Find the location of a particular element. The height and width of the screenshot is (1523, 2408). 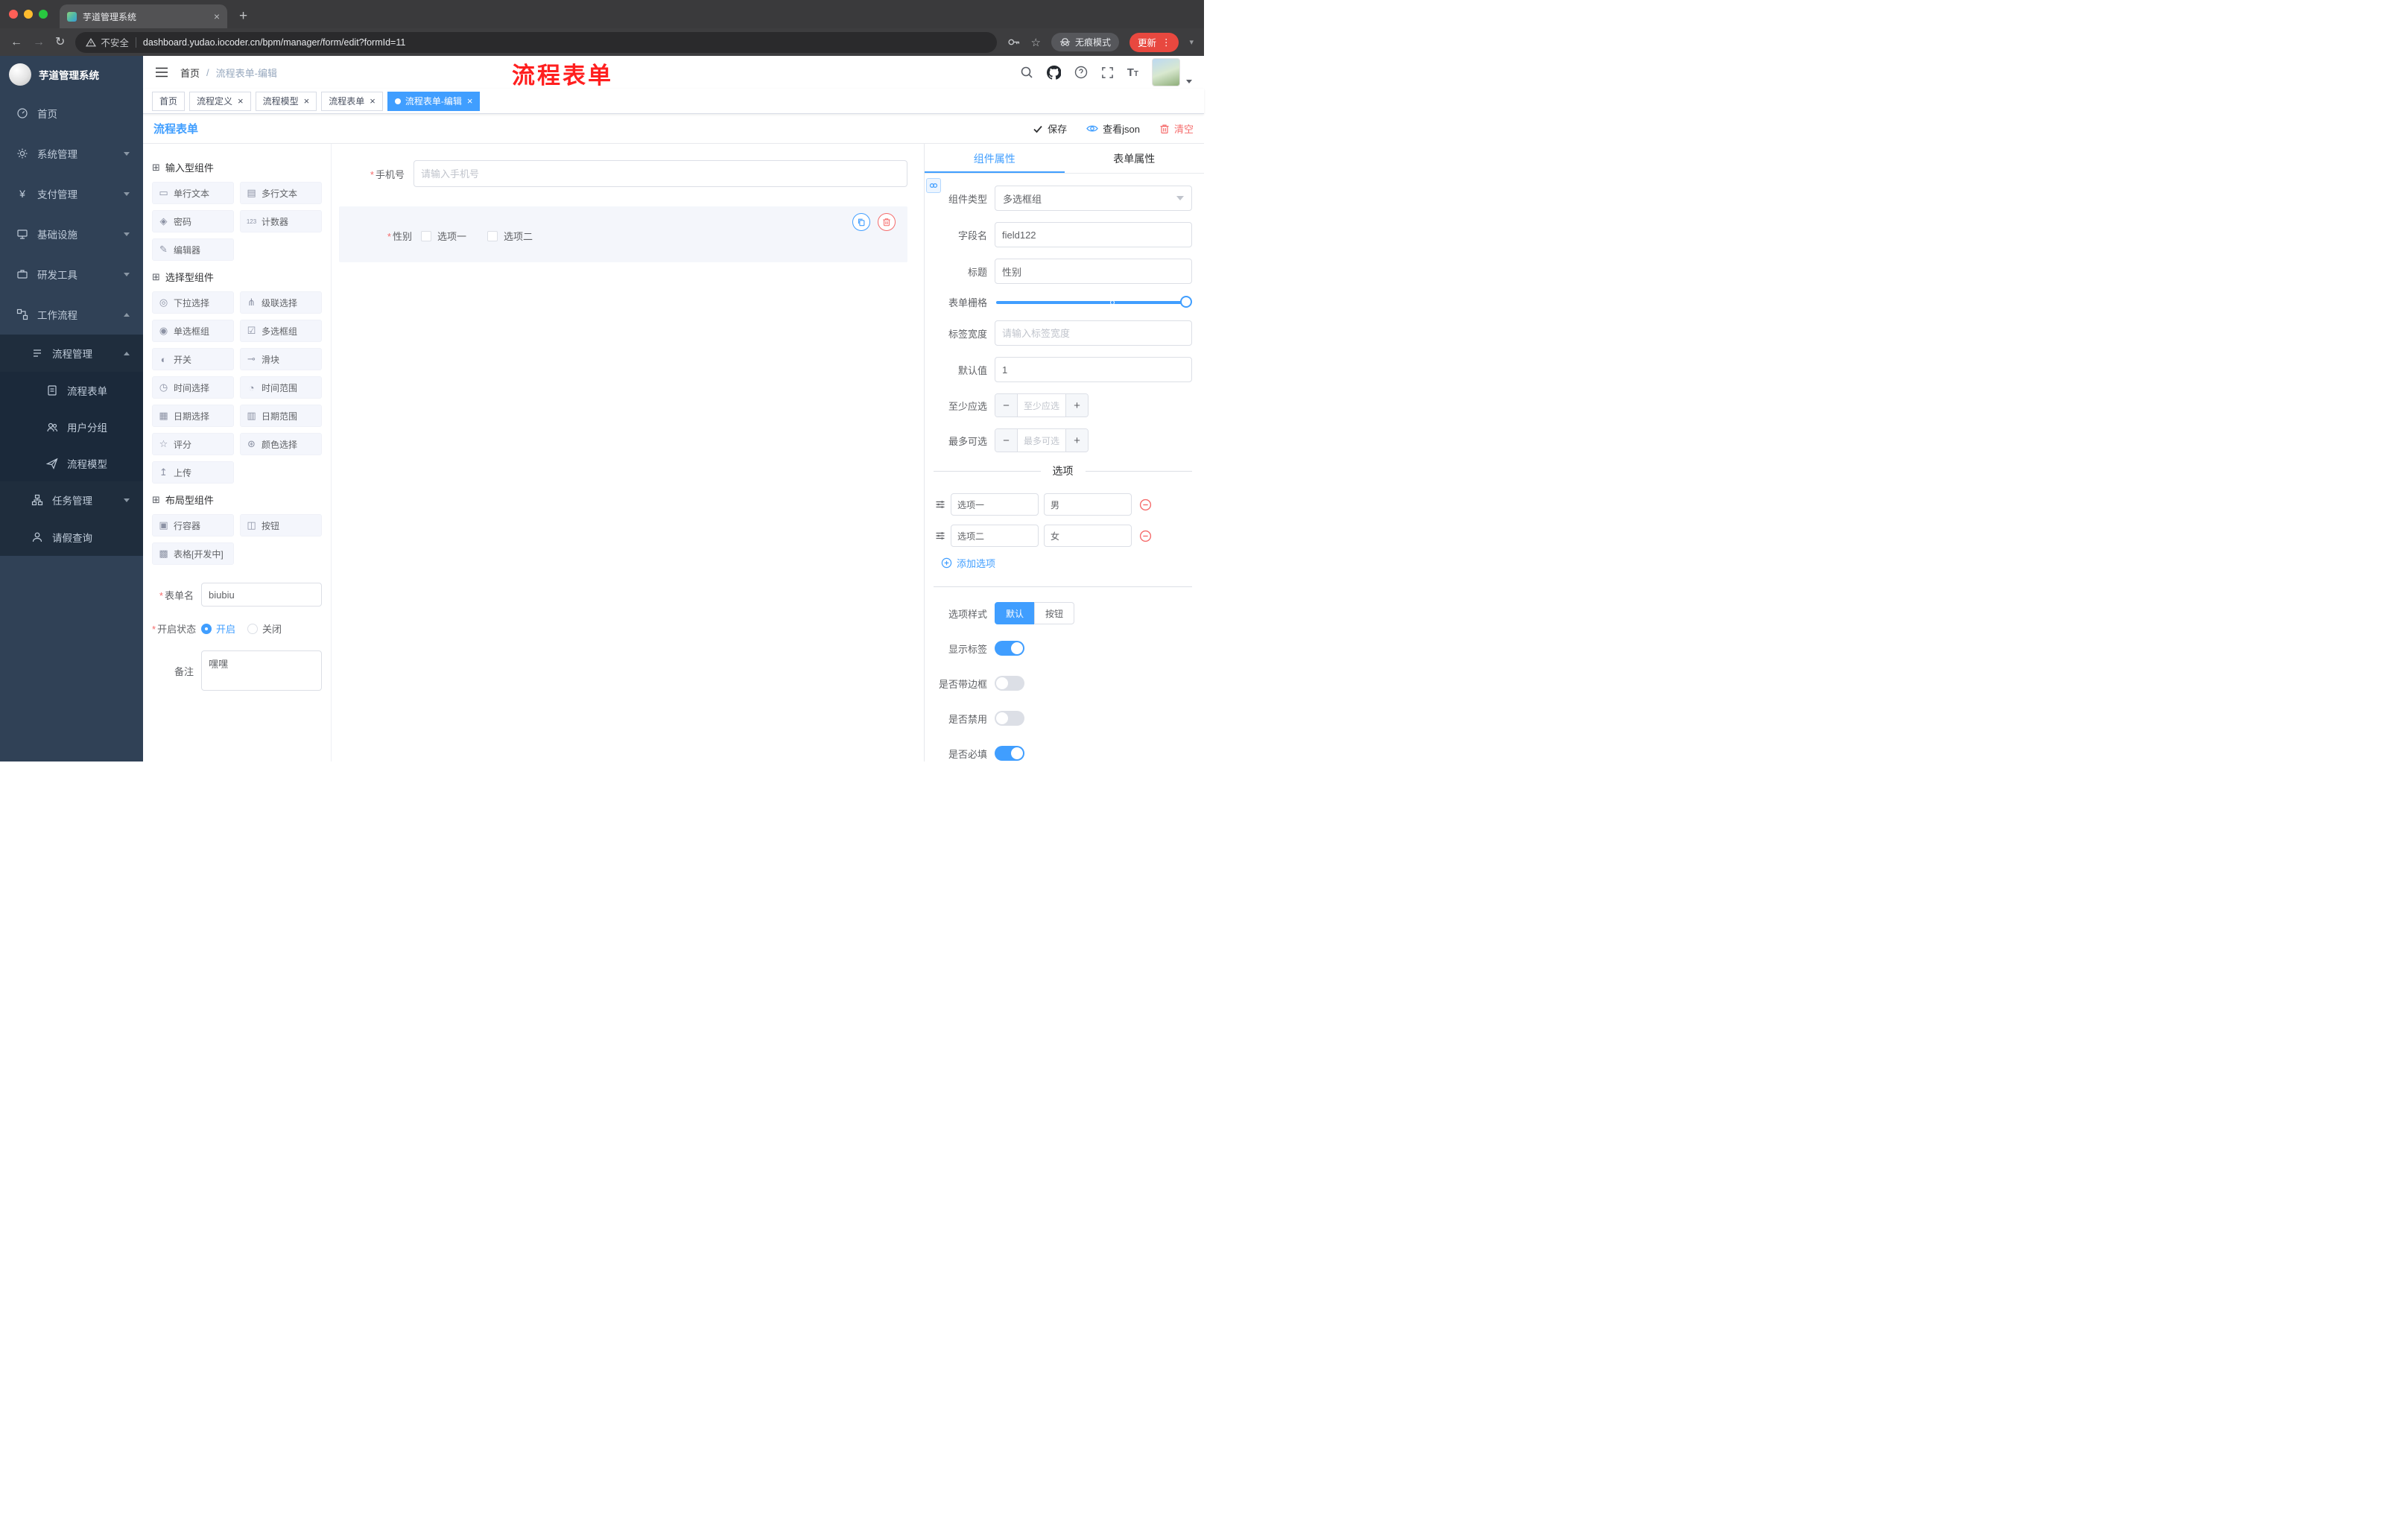

canvas-field-phone: * 手机号 is located at coordinates (619, 174).